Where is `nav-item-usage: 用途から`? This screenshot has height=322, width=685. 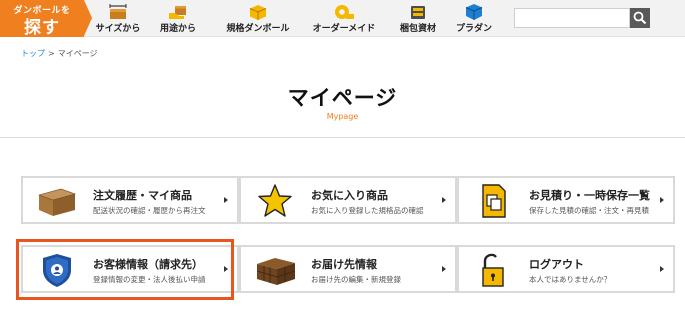
nav-item-usage: 用途から is located at coordinates (178, 18).